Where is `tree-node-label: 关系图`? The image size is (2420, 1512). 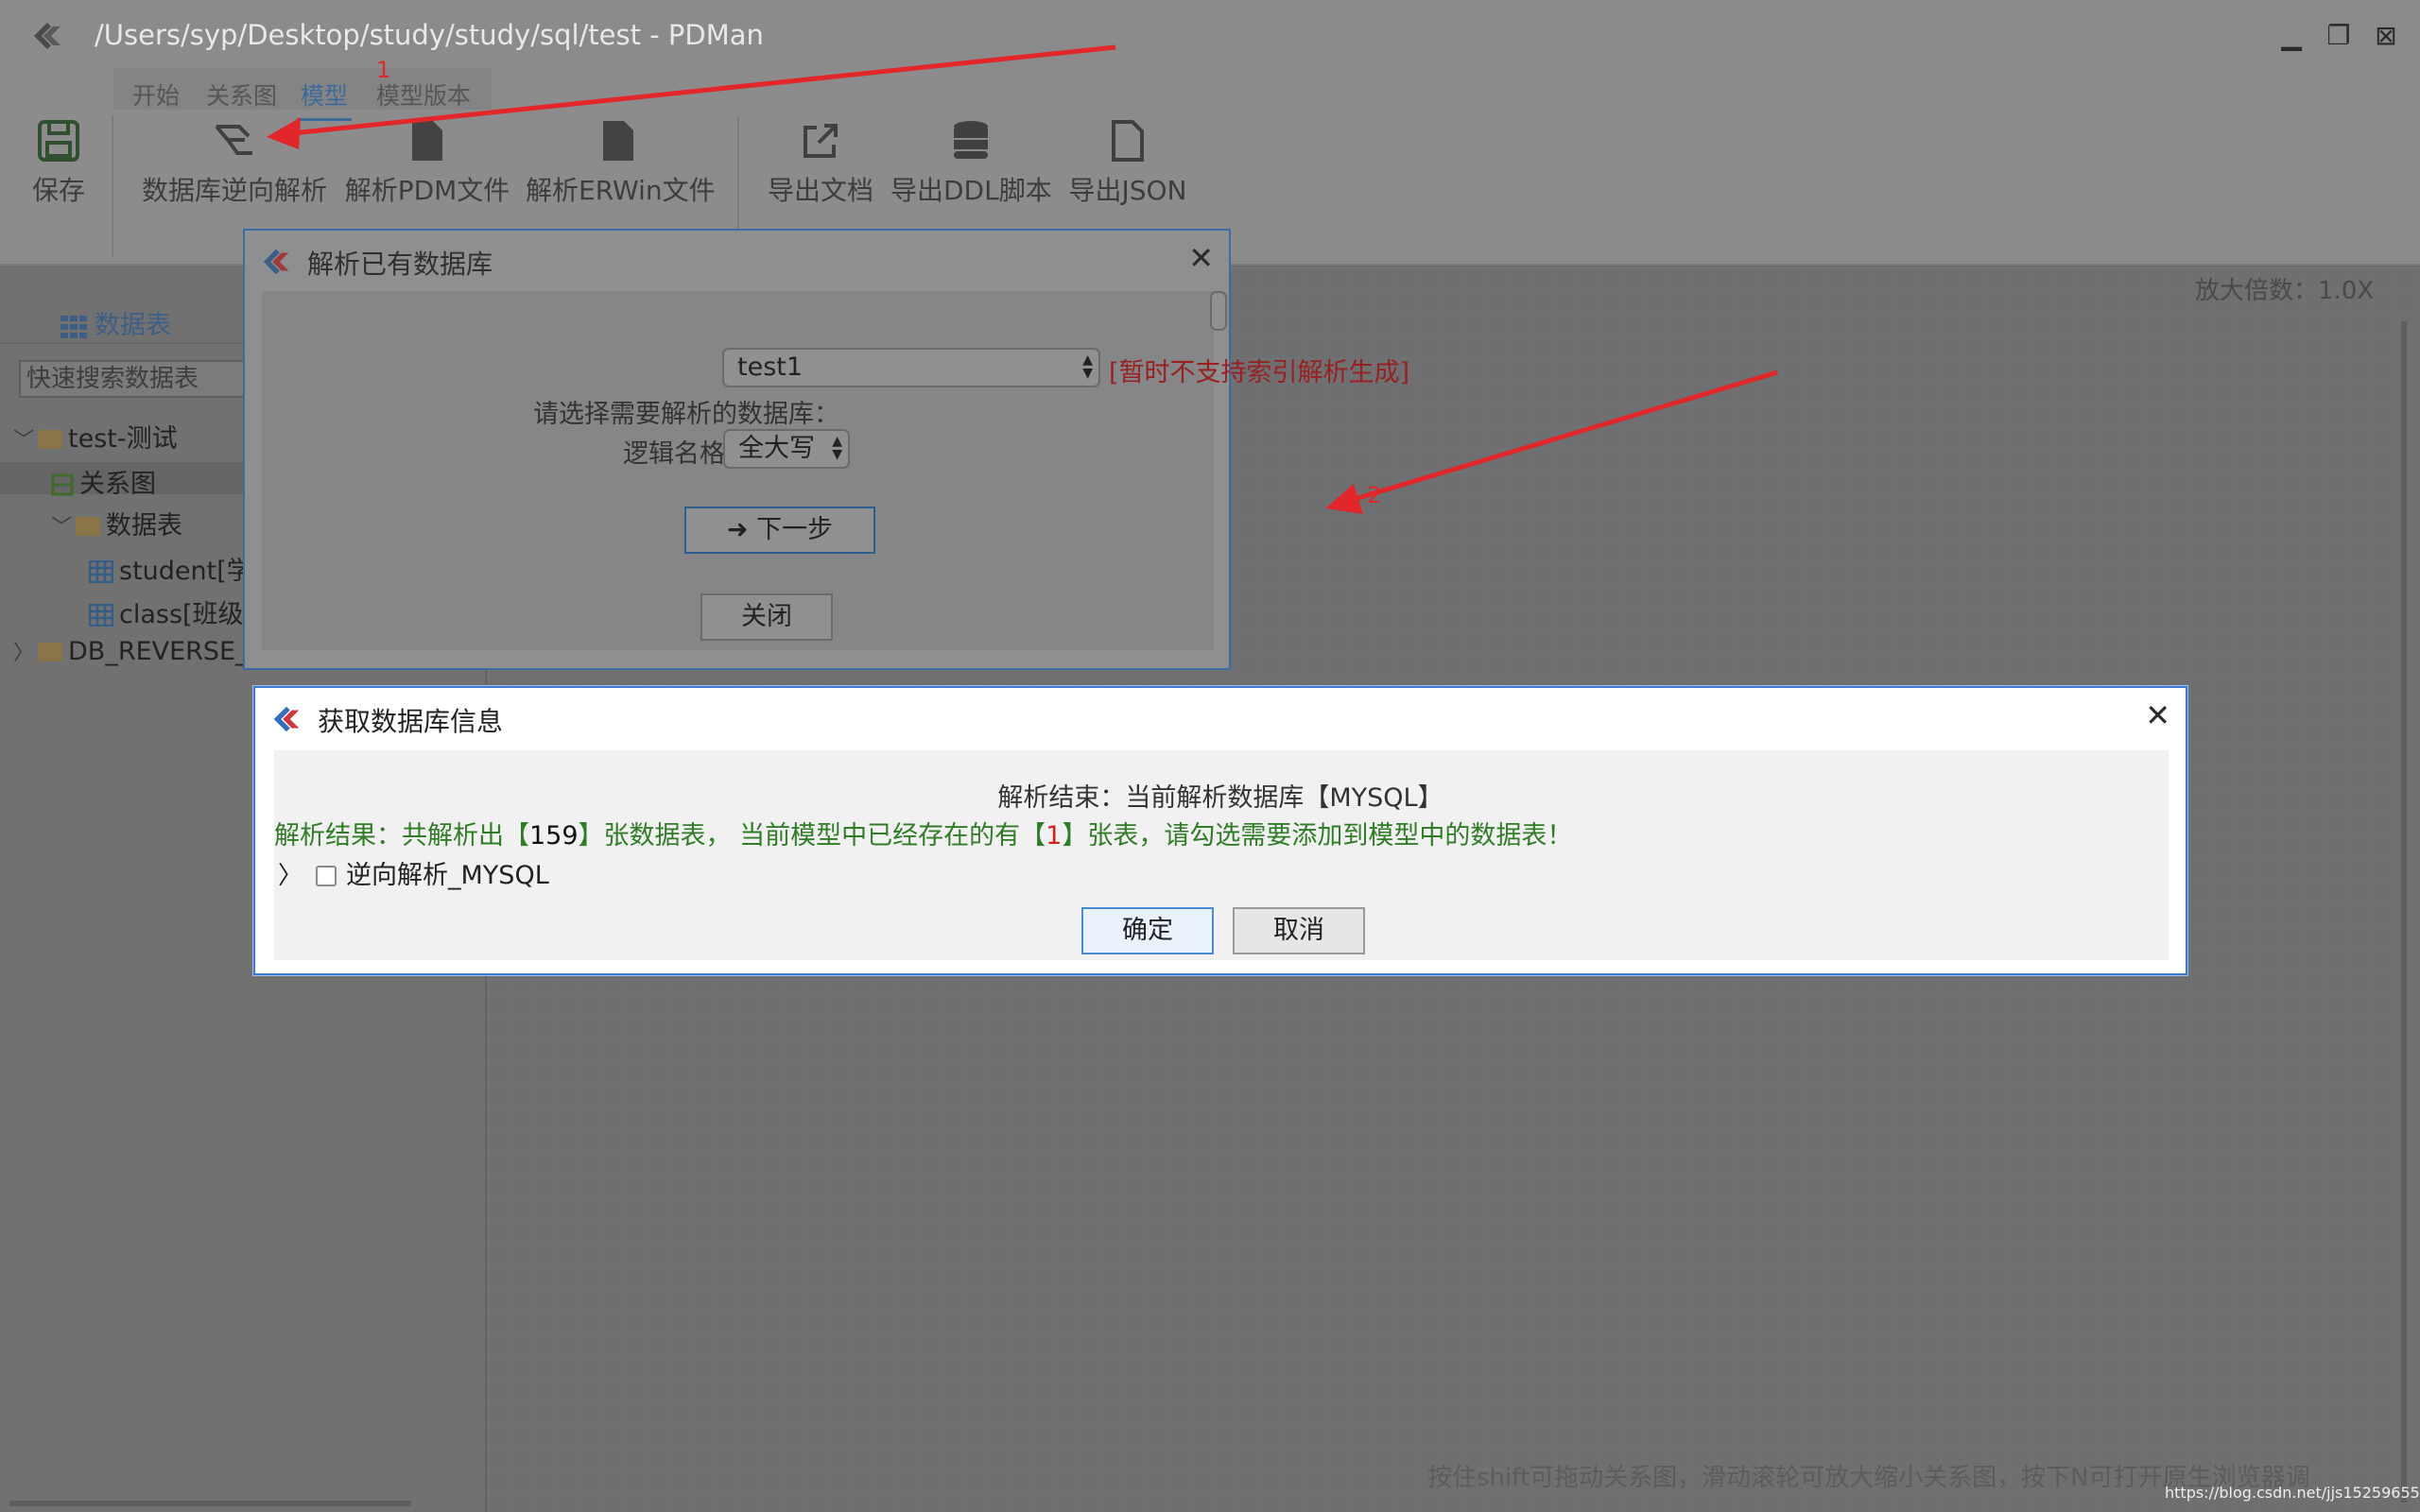 tree-node-label: 关系图 is located at coordinates (117, 484).